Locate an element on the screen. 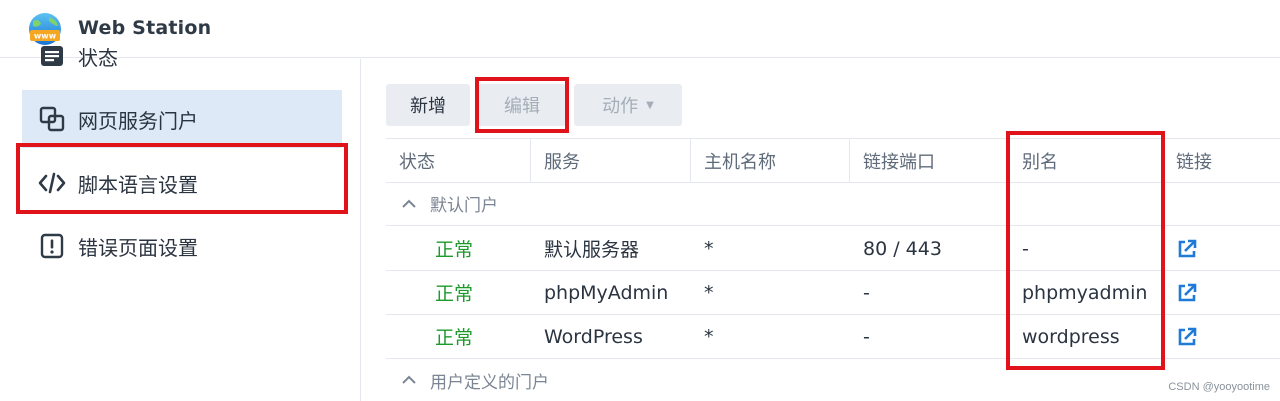 This screenshot has width=1280, height=401. group-row-user-defined-portal: 用户定义的门户 is located at coordinates (833, 379).